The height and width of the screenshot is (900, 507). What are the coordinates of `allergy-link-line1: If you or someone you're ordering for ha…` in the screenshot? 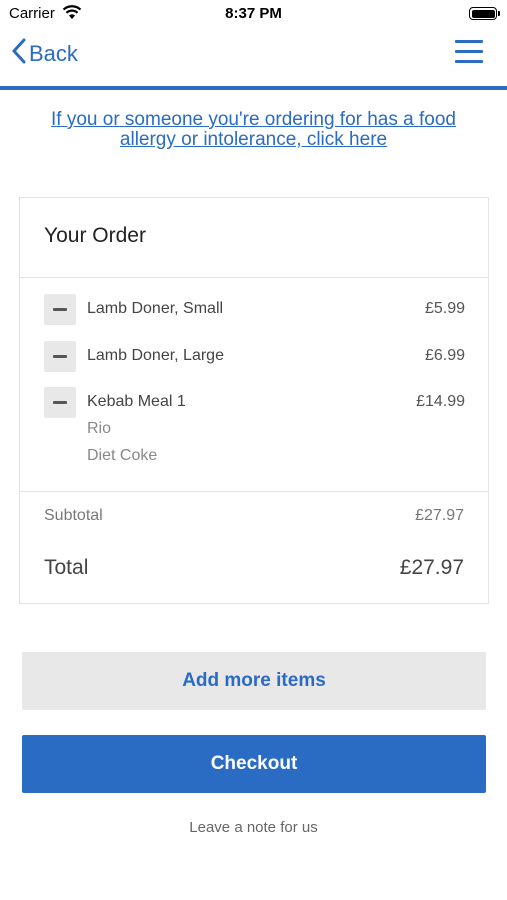 It's located at (253, 119).